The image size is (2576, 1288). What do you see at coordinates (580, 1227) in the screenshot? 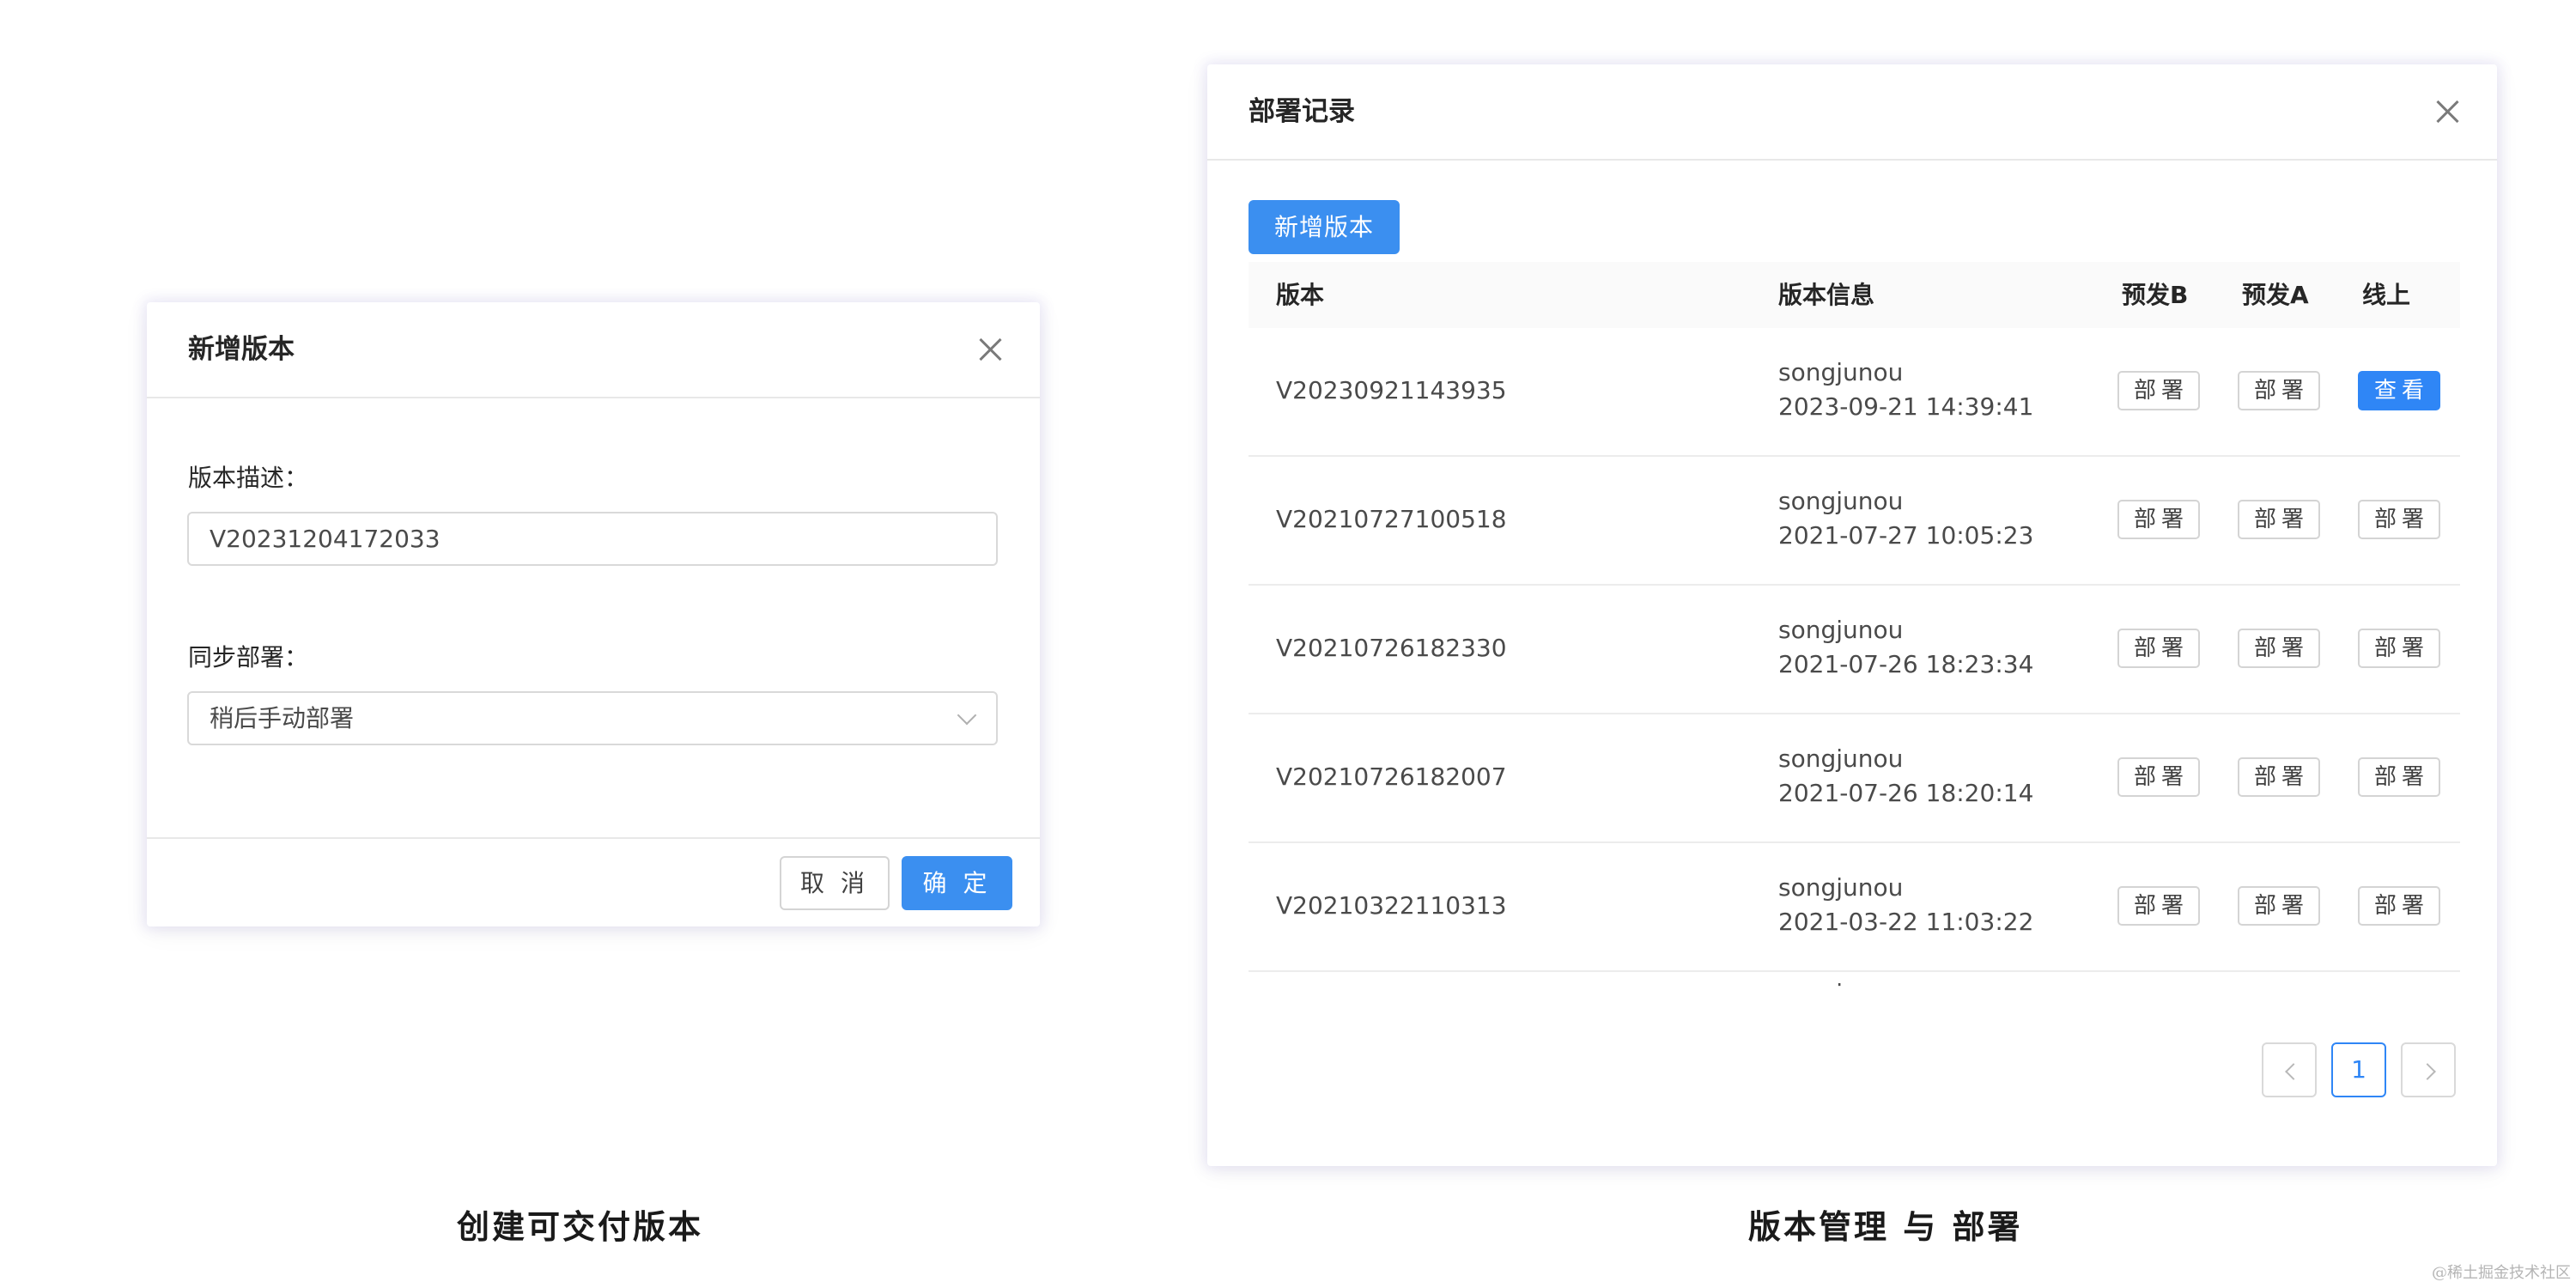
I see `caption-left: 创建可交付版本` at bounding box center [580, 1227].